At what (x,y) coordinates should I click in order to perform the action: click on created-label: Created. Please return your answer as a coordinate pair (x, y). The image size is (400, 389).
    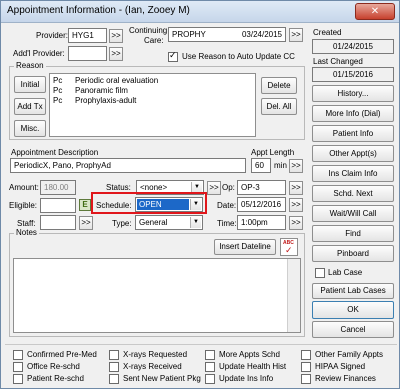
    Looking at the image, I should click on (327, 32).